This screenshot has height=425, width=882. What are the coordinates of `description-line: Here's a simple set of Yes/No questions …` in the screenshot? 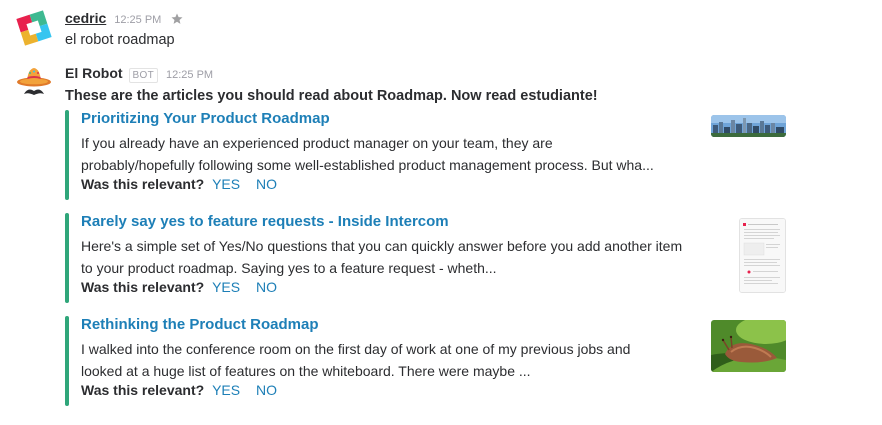 It's located at (382, 246).